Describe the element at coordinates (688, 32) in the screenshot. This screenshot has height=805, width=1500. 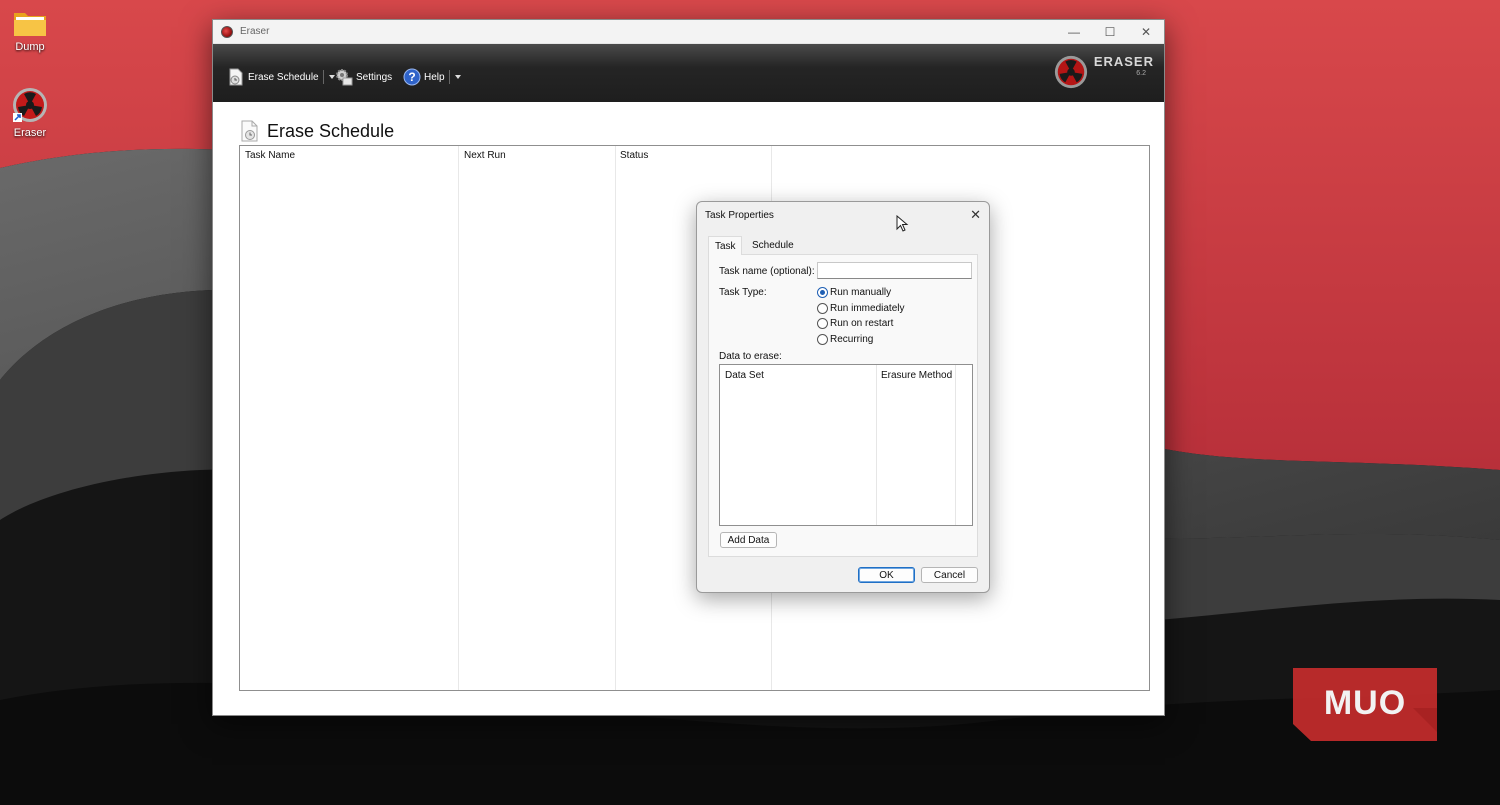
I see `title-bar: Eraser — ☐ ✕` at that location.